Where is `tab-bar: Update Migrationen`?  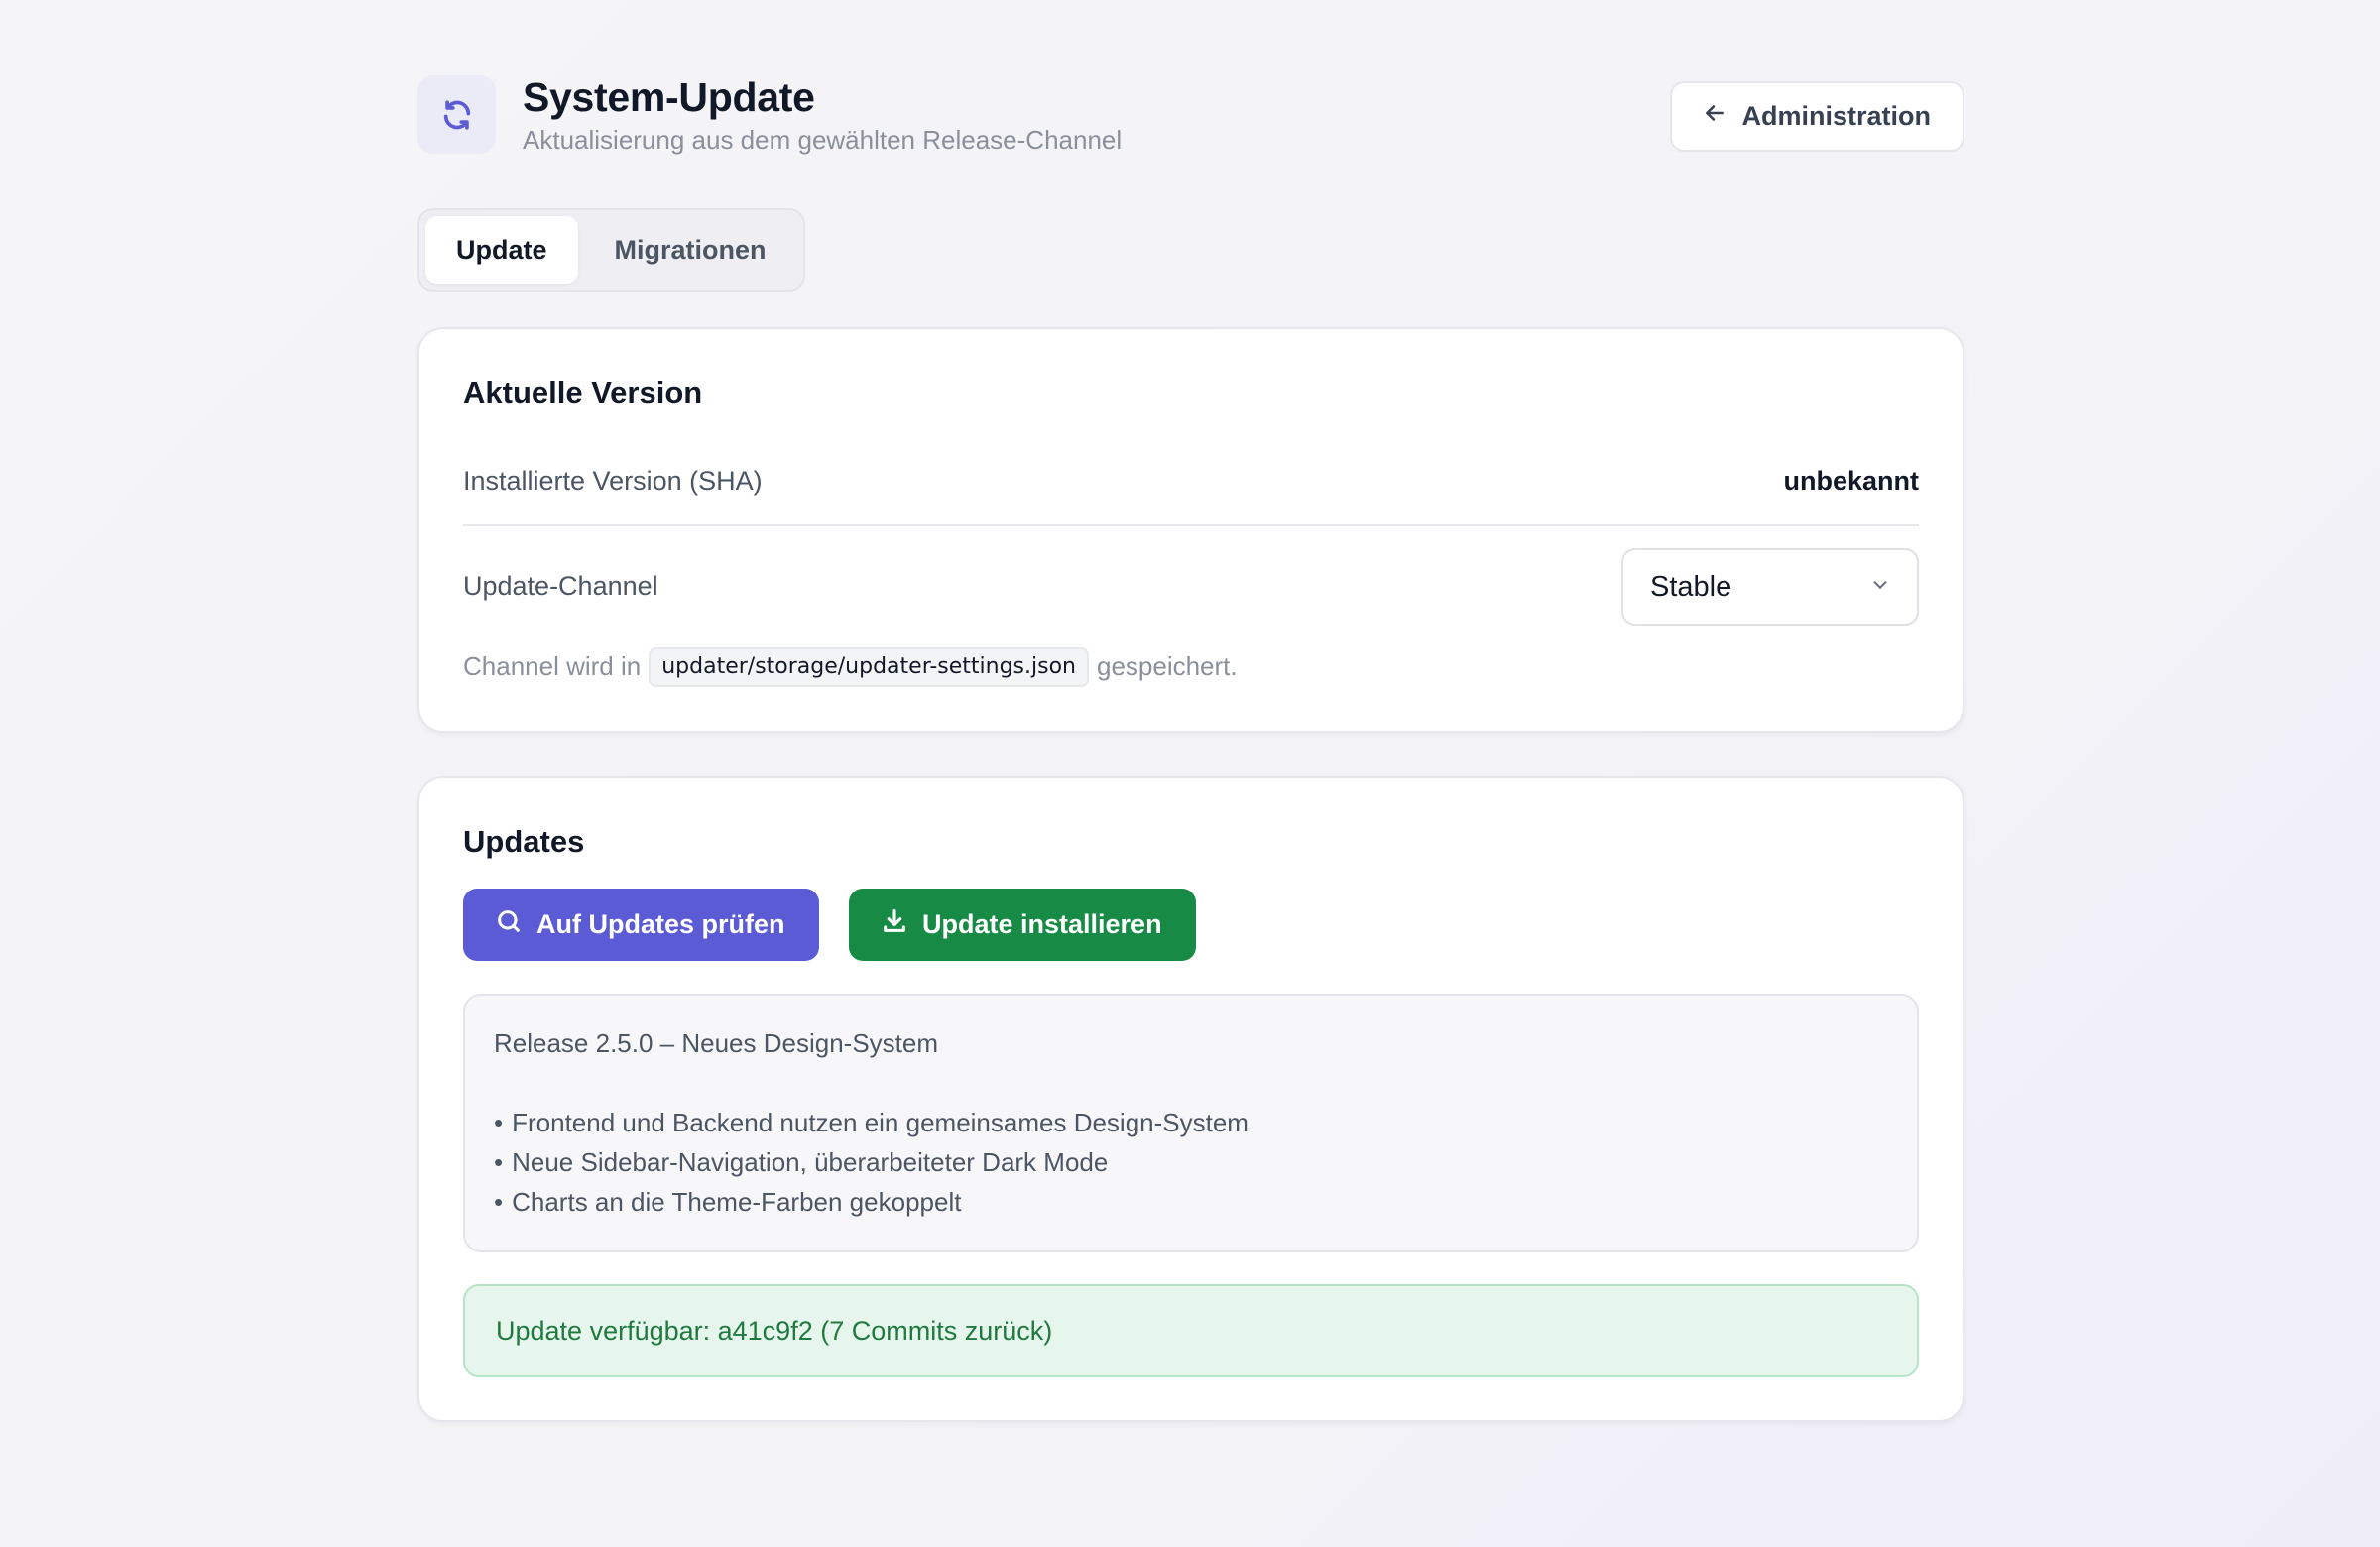 tab-bar: Update Migrationen is located at coordinates (611, 250).